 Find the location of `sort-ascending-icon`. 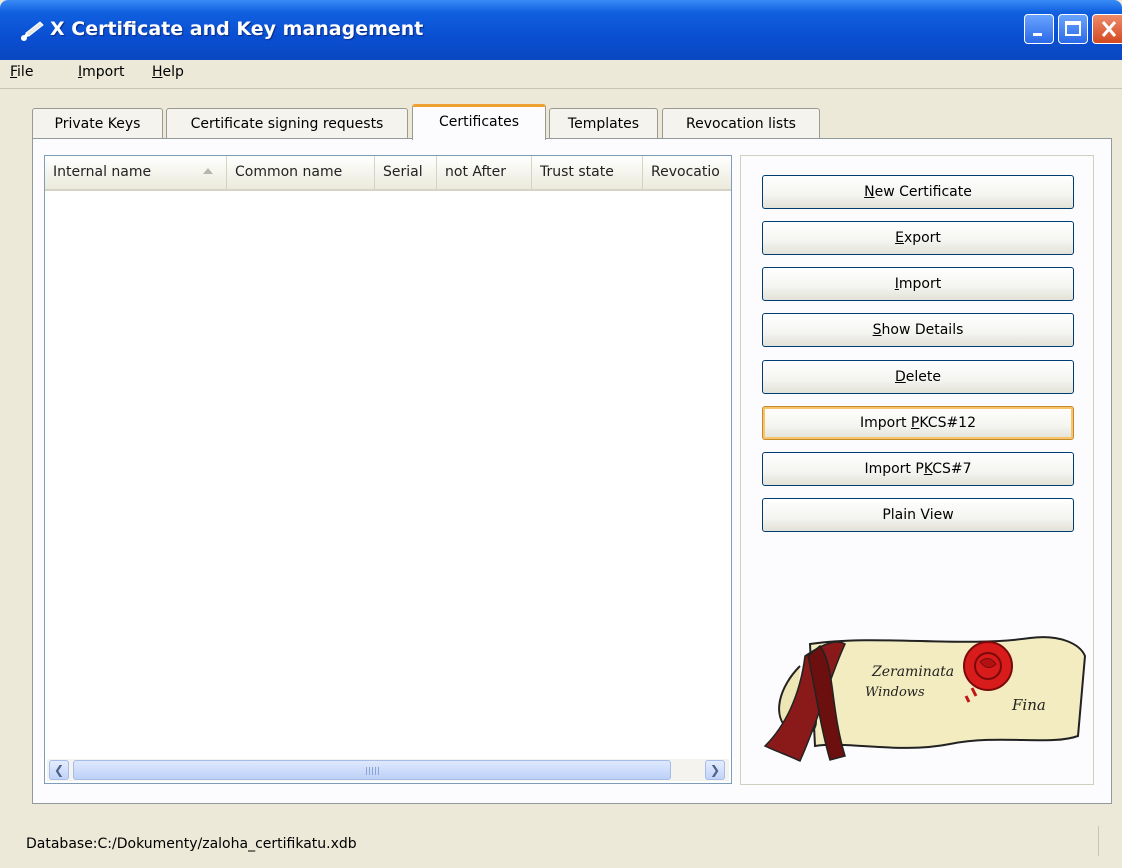

sort-ascending-icon is located at coordinates (208, 171).